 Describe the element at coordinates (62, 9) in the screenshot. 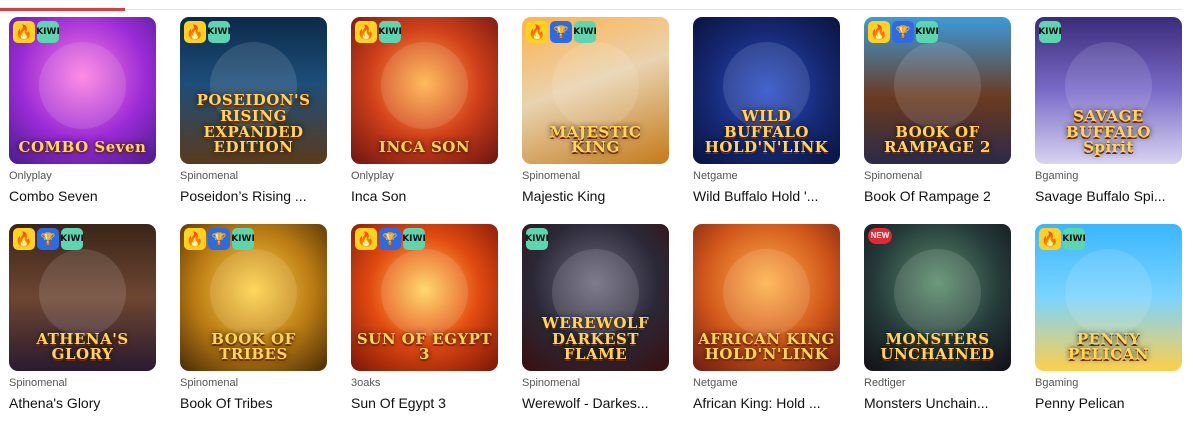

I see `active-tab-indicator` at that location.